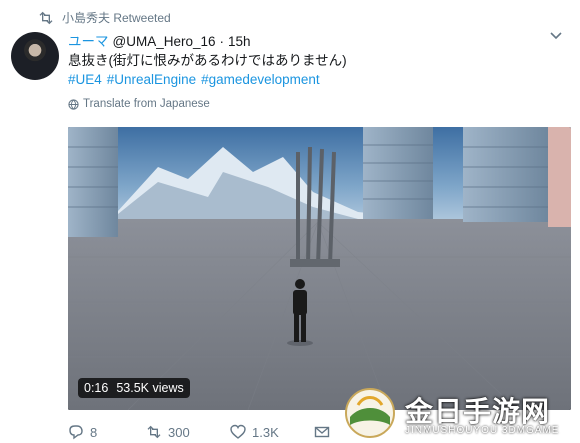  Describe the element at coordinates (146, 104) in the screenshot. I see `translate-label: Translate from Japanese` at that location.